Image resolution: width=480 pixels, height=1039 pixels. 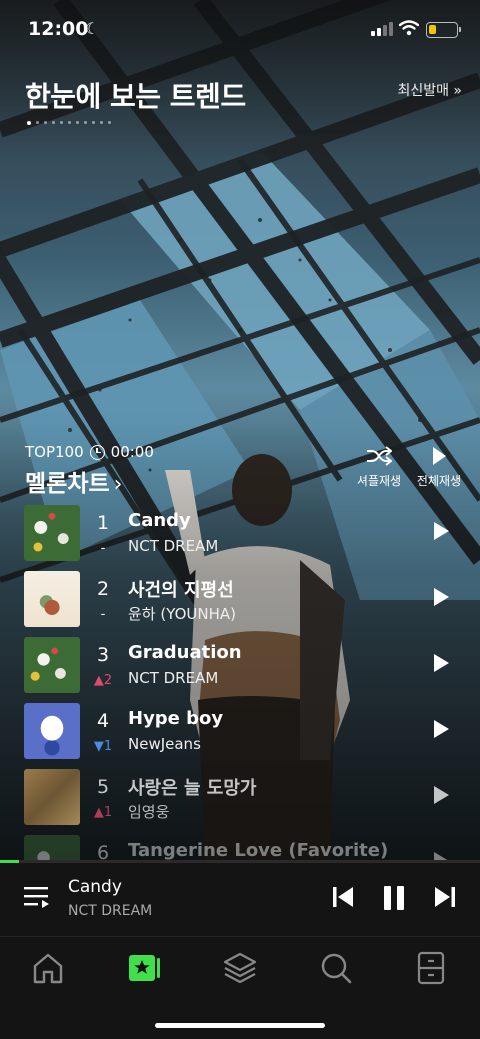 I want to click on mini-player: Candy NCT DREAM, so click(x=240, y=899).